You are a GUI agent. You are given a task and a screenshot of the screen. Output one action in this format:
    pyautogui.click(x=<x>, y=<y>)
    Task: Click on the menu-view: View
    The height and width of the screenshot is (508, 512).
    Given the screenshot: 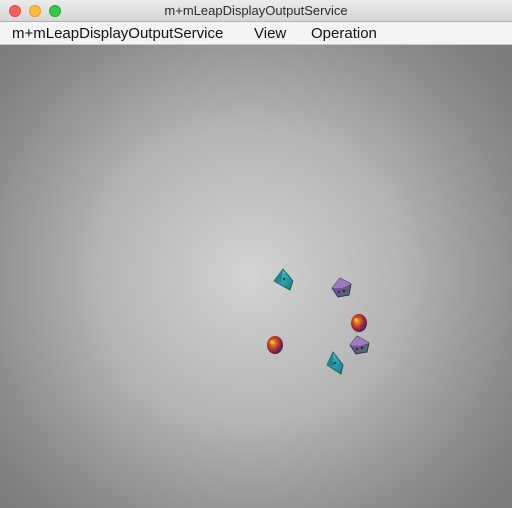 What is the action you would take?
    pyautogui.click(x=270, y=33)
    